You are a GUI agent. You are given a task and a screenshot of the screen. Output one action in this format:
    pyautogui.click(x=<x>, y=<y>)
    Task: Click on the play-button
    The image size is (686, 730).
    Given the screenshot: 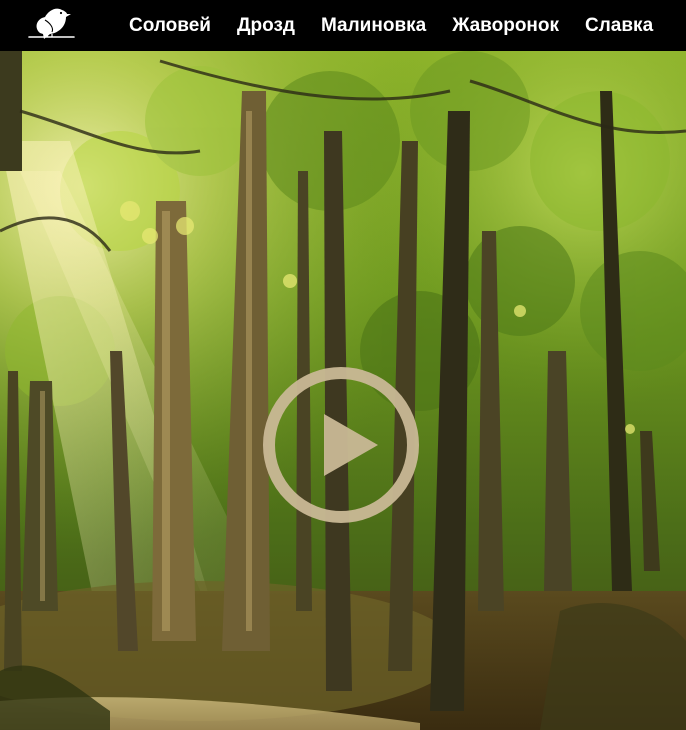 What is the action you would take?
    pyautogui.click(x=341, y=445)
    